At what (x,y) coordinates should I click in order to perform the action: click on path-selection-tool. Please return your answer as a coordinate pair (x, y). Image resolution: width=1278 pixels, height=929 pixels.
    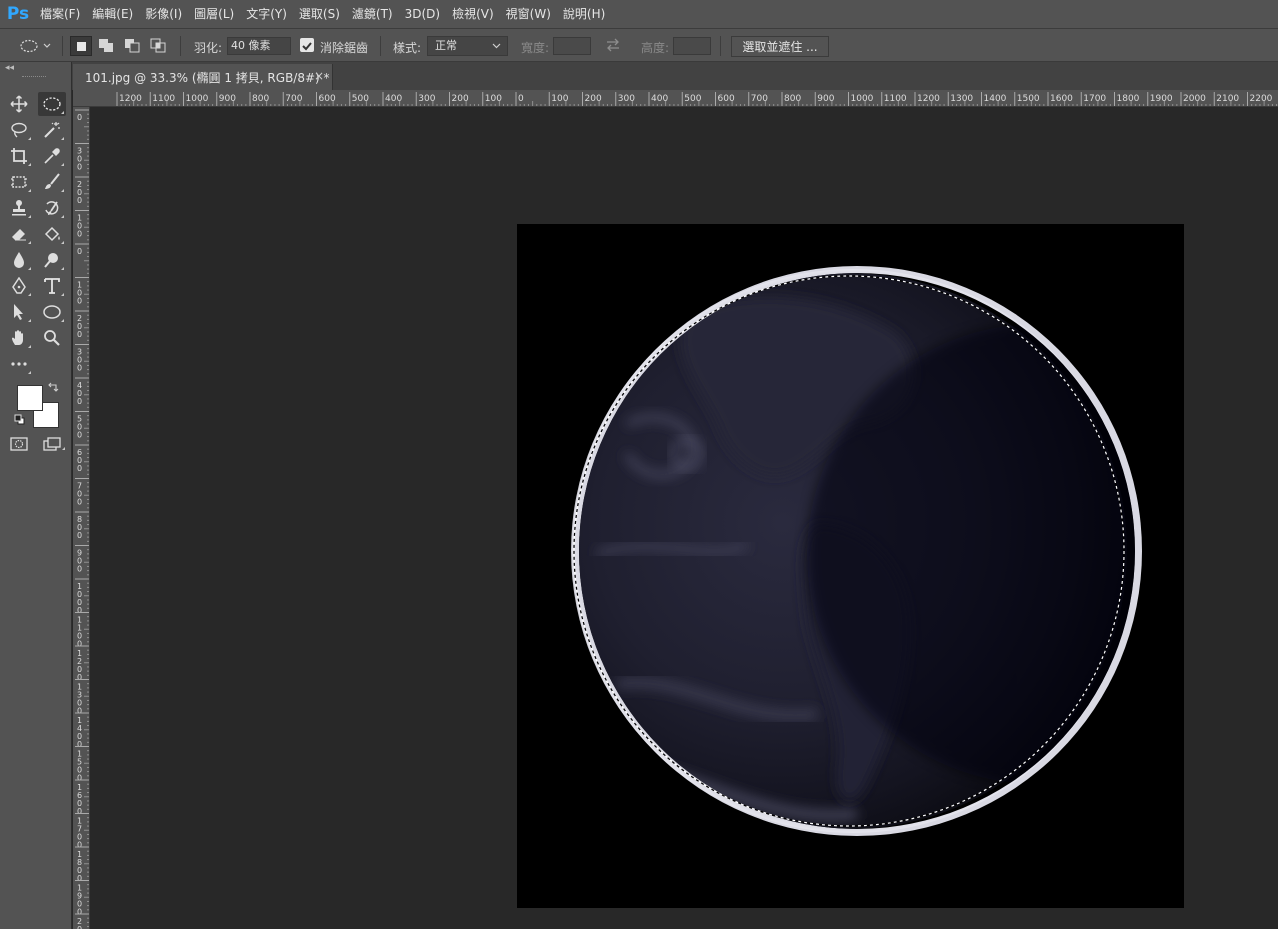
    Looking at the image, I should click on (19, 312).